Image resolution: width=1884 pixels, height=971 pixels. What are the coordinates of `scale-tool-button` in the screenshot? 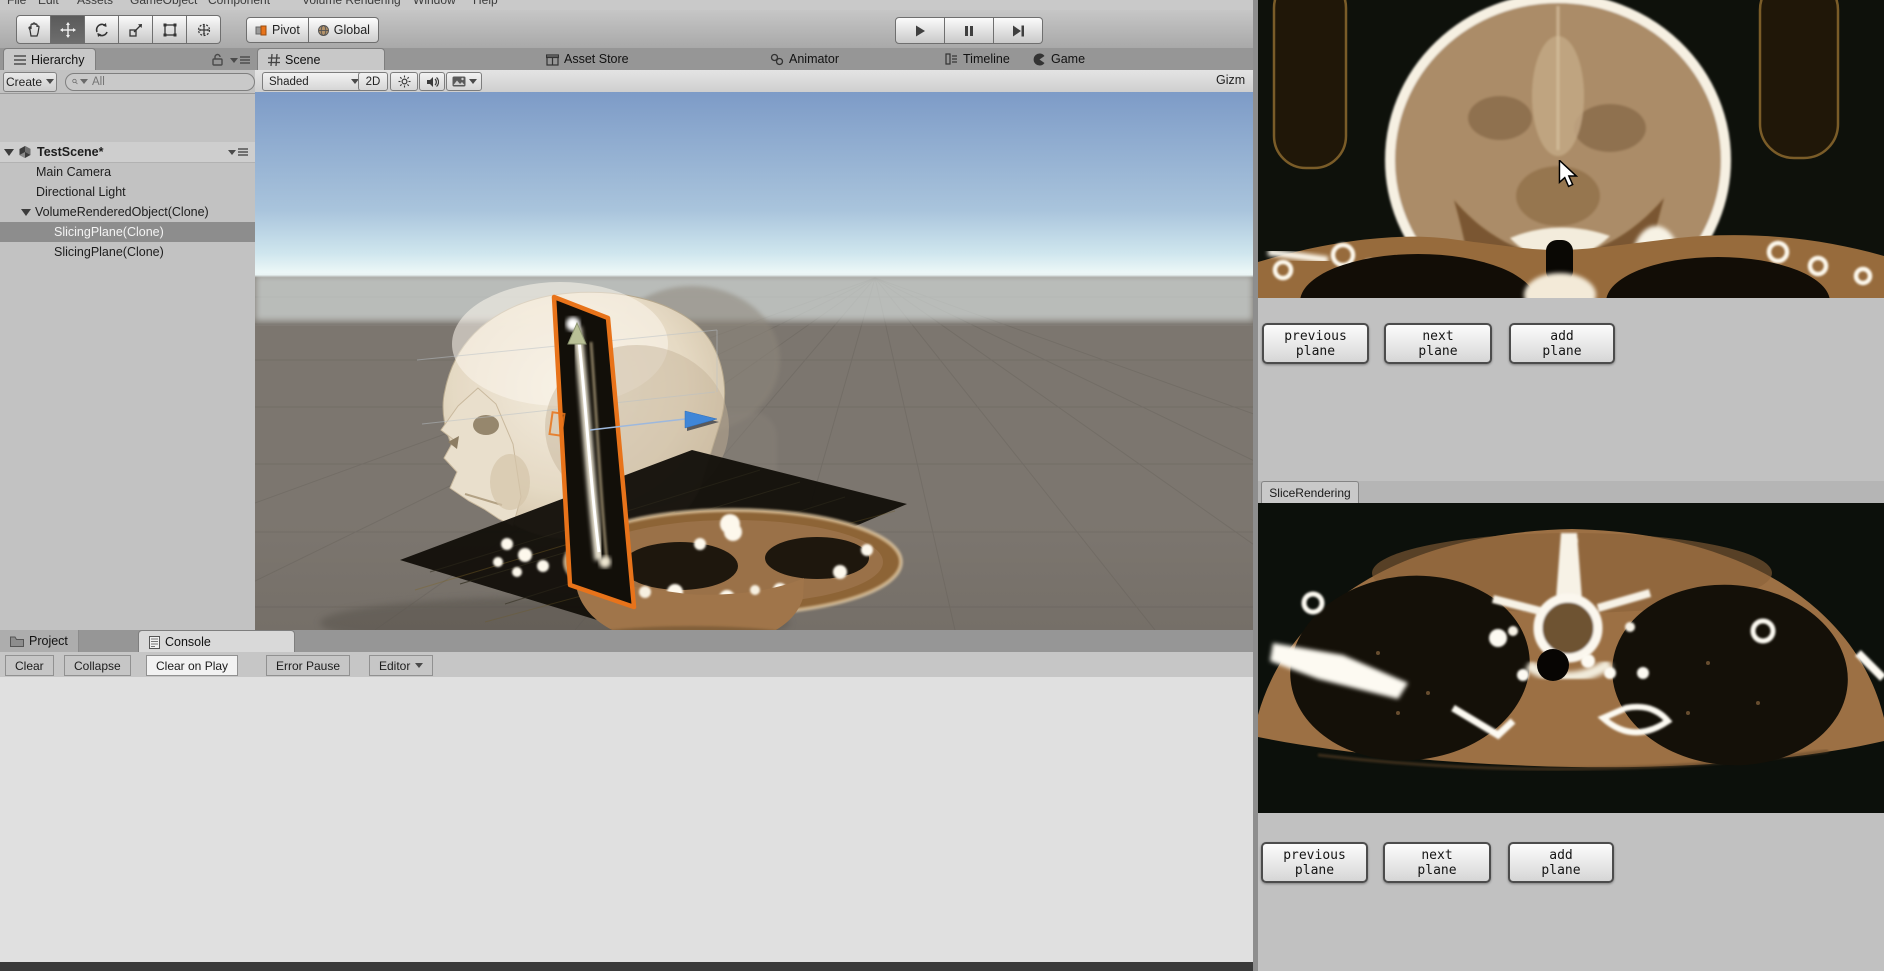 It's located at (136, 29).